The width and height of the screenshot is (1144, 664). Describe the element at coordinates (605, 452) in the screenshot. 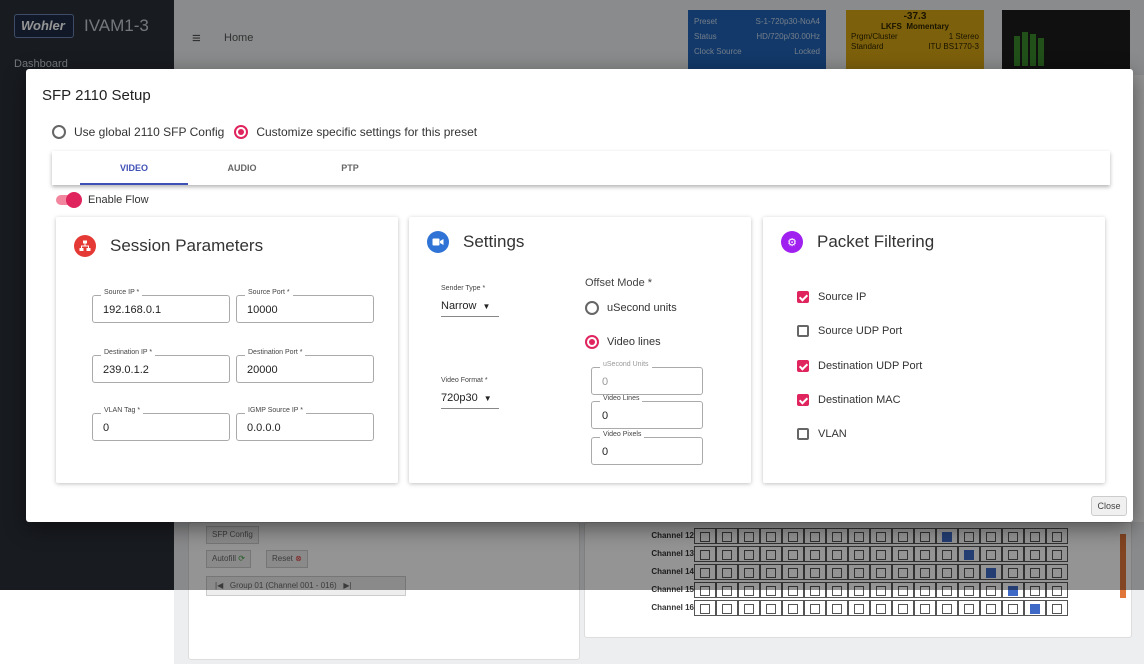

I see `video-pixels-value: 0` at that location.